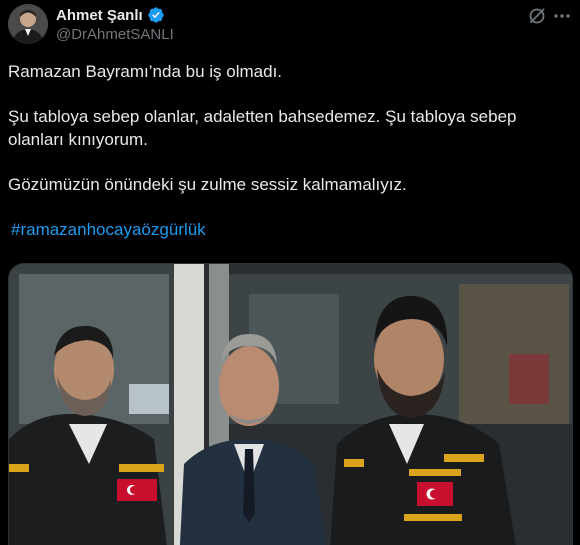  Describe the element at coordinates (562, 16) in the screenshot. I see `more-icon` at that location.